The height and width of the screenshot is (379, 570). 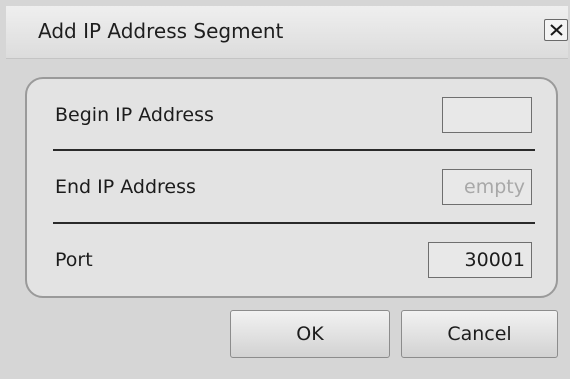 What do you see at coordinates (487, 186) in the screenshot?
I see `end-ip-input` at bounding box center [487, 186].